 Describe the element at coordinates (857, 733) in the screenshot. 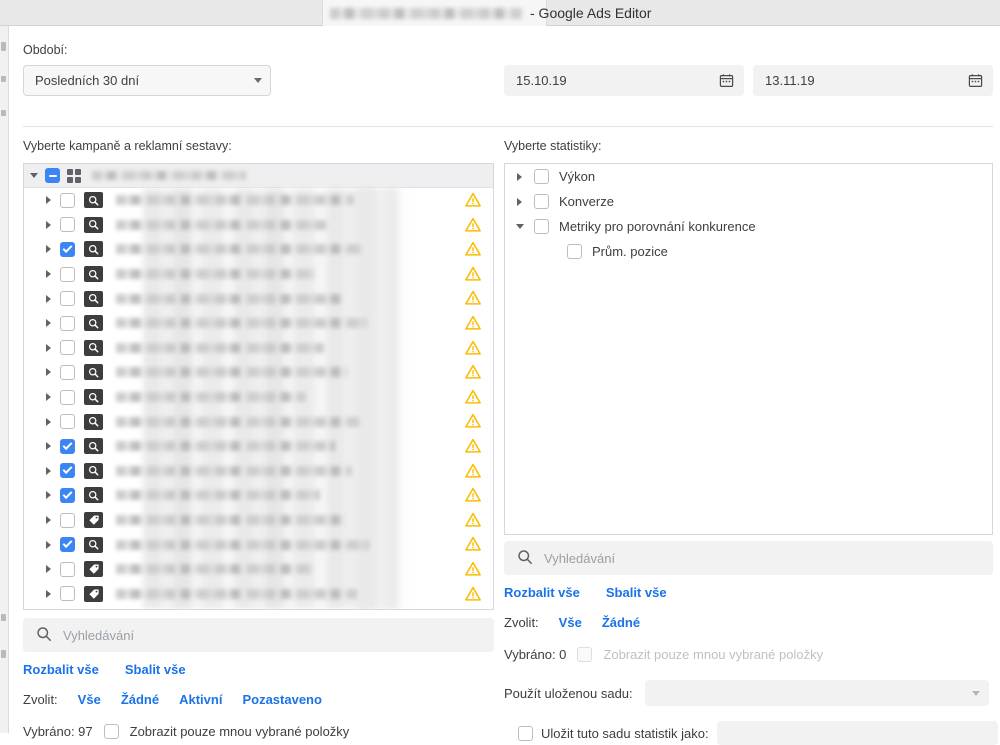

I see `save-stat-set-input` at that location.